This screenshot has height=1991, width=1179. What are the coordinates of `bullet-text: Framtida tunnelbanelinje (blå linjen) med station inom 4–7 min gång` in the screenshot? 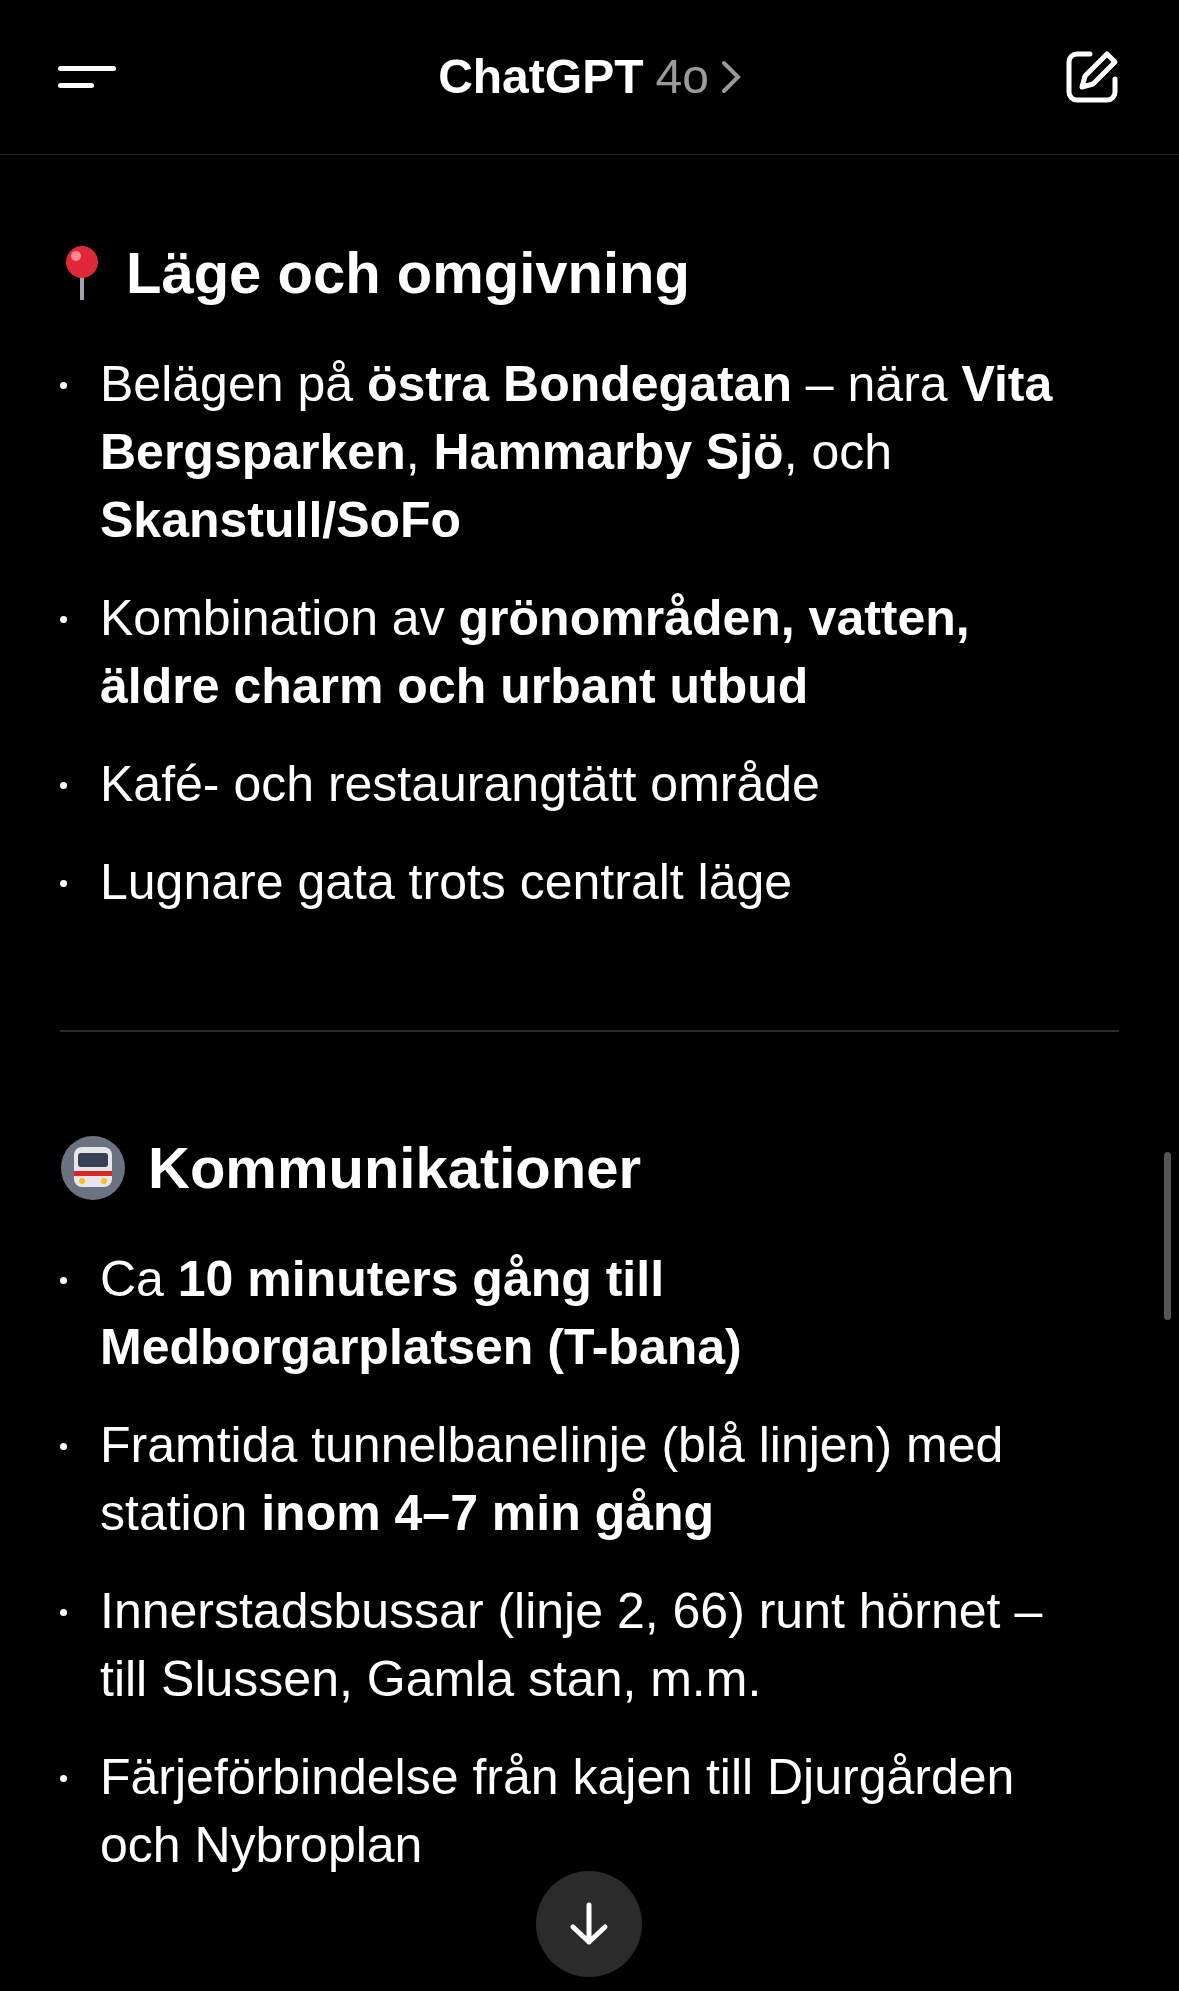 It's located at (552, 1479).